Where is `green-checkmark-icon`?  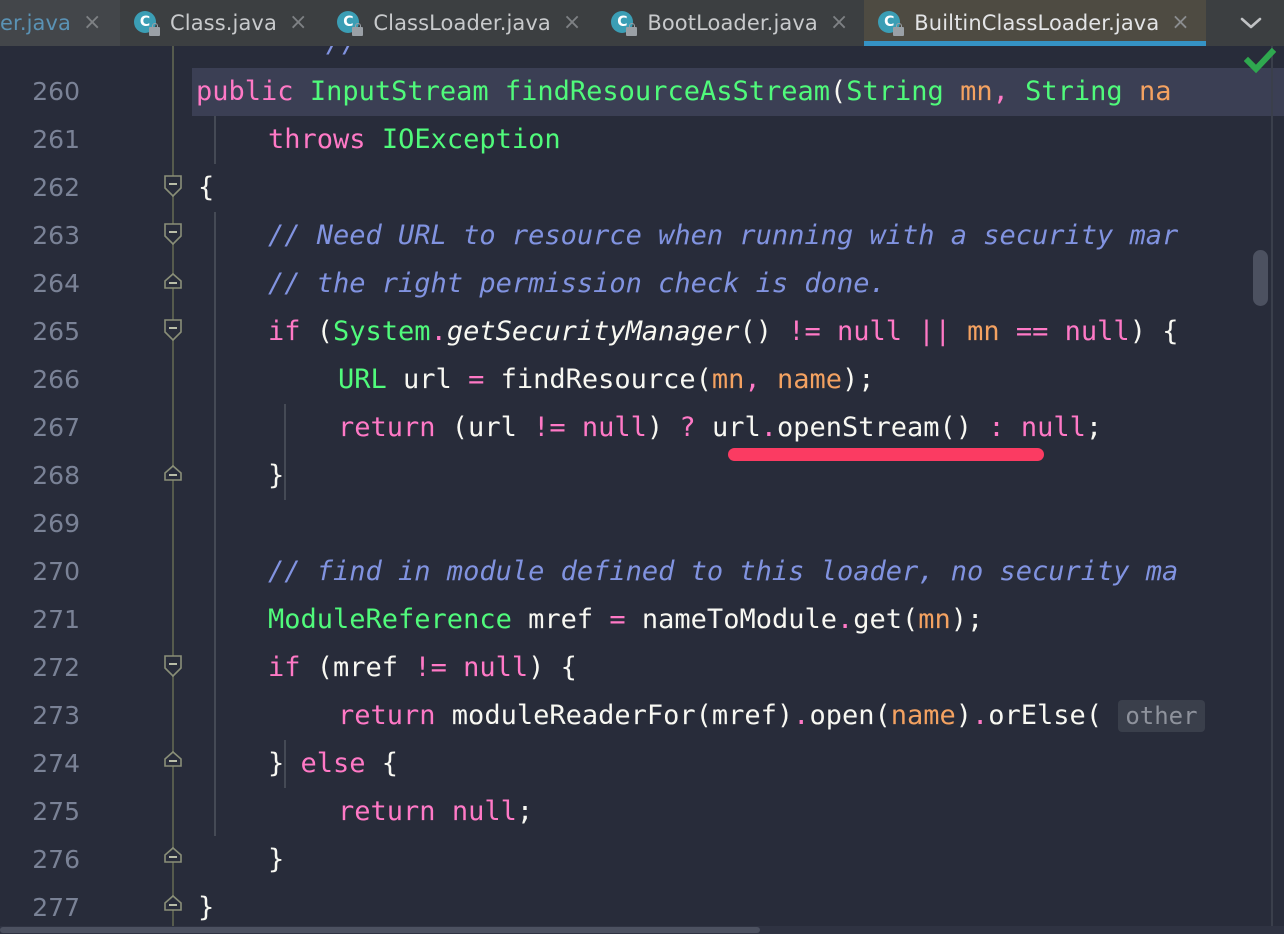
green-checkmark-icon is located at coordinates (1260, 60).